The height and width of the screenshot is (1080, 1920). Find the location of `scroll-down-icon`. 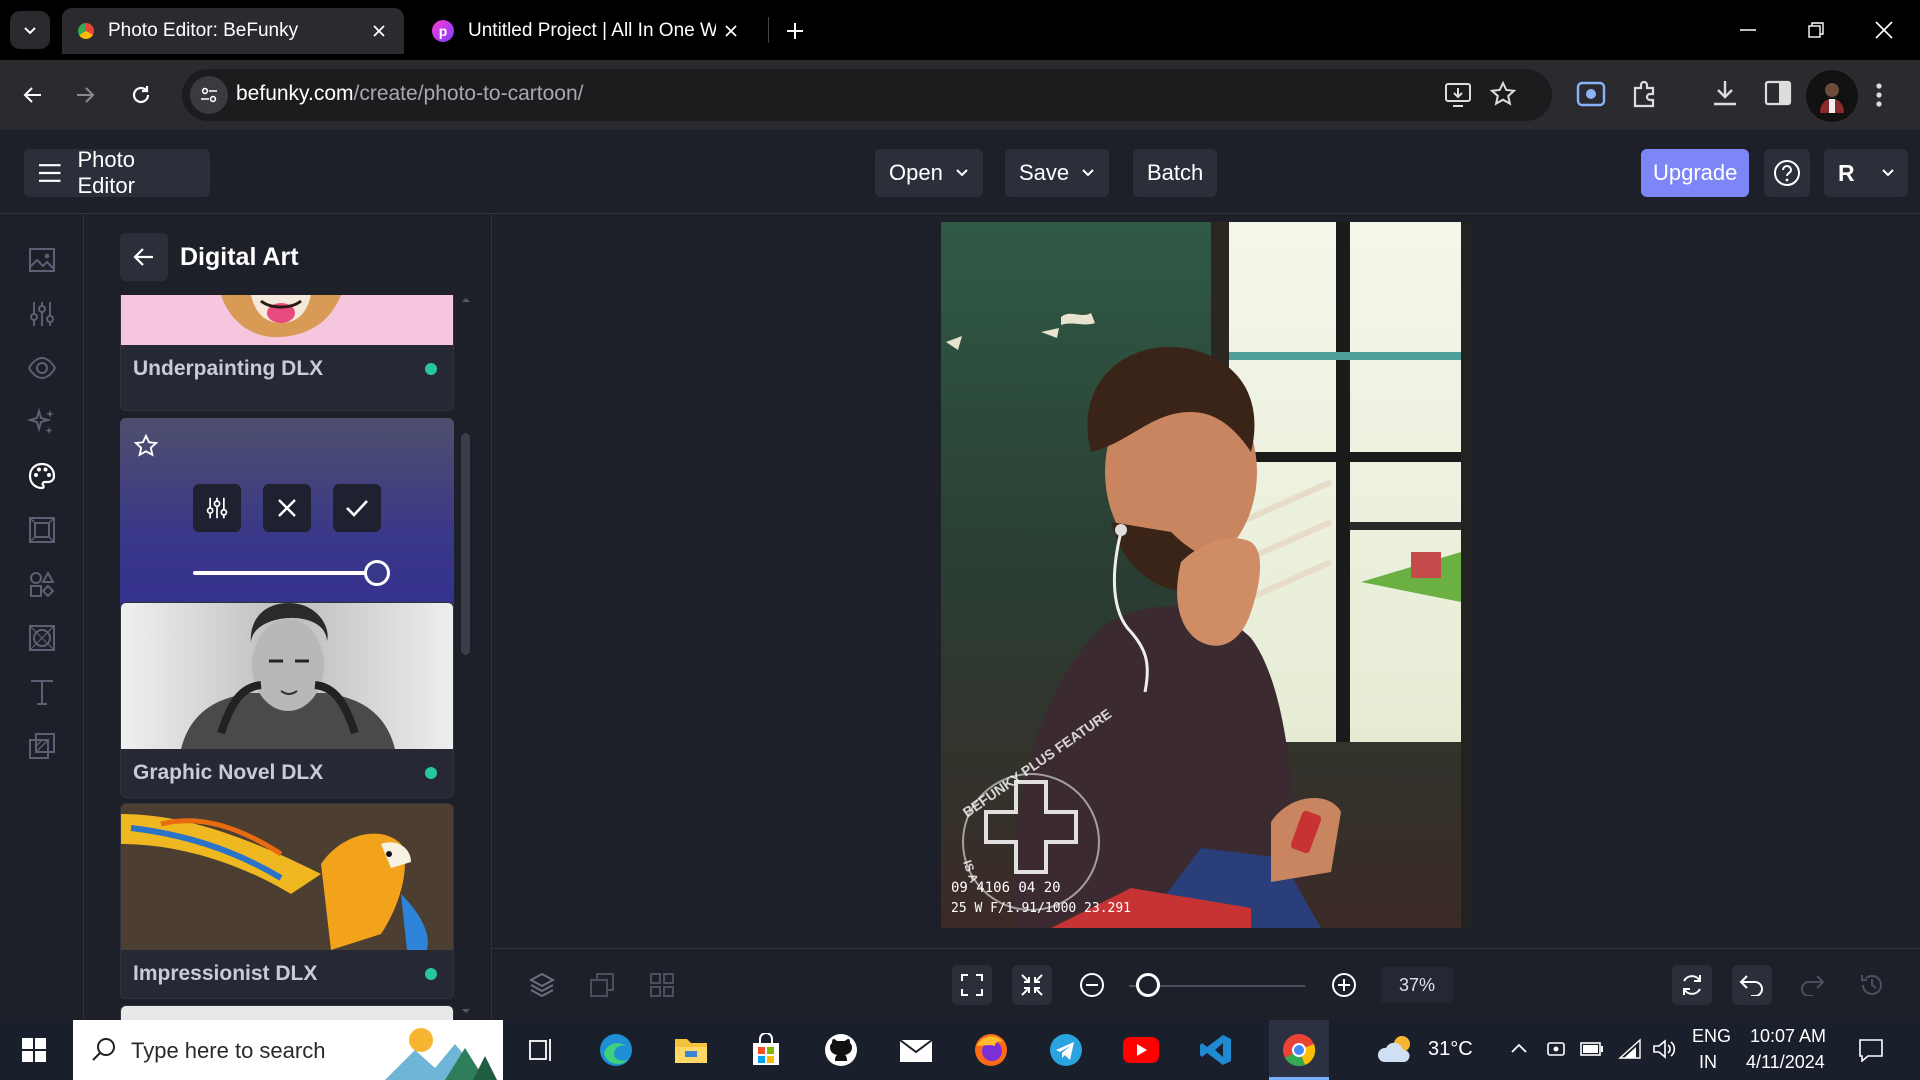

scroll-down-icon is located at coordinates (466, 1011).